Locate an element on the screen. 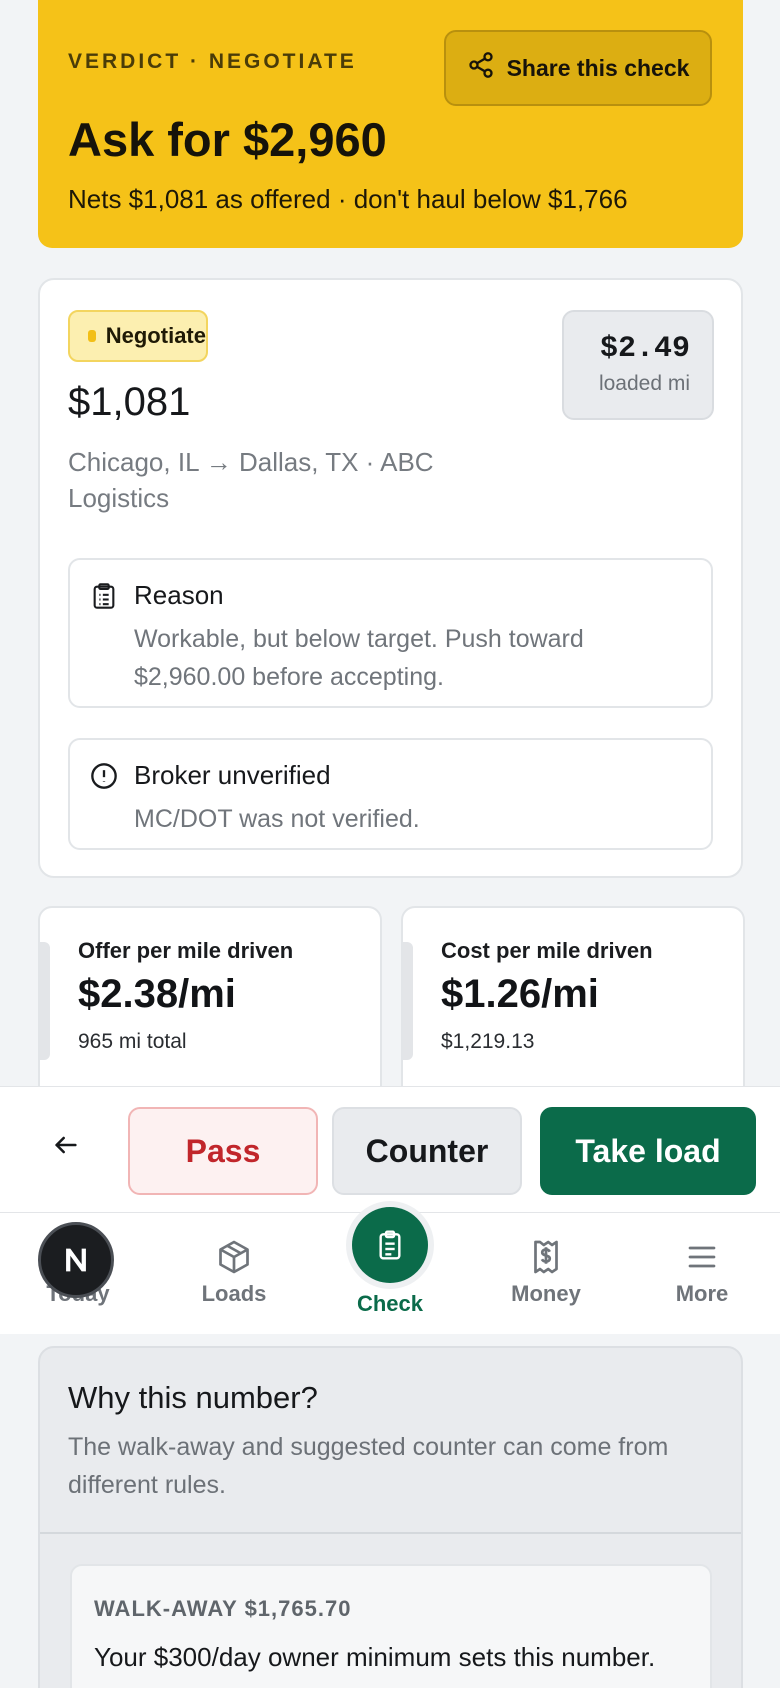  share-check-button: Share this check is located at coordinates (578, 68).